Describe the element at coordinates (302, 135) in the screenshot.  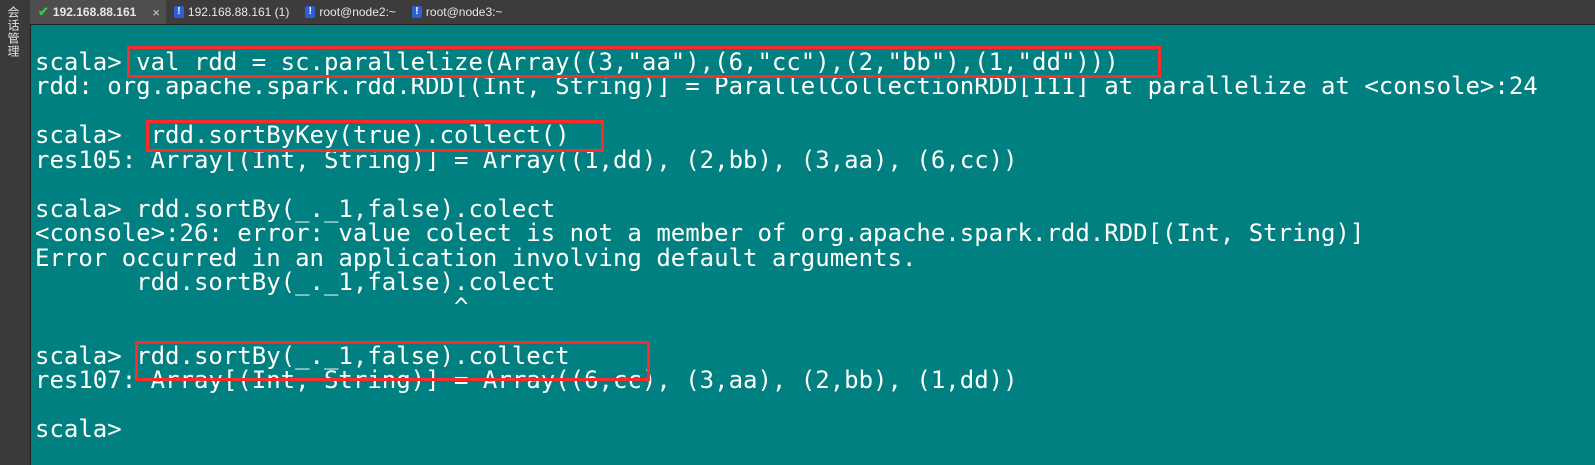
I see `terminal-line: scala> rdd.sortByKey(true).collect()` at that location.